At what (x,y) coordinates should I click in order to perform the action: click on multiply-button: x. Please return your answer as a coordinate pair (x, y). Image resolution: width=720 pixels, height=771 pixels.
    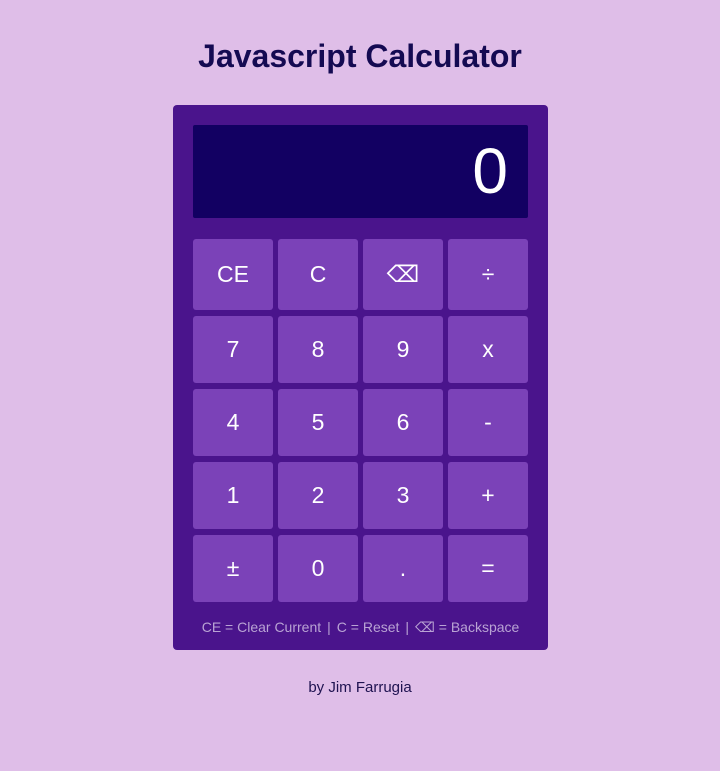
    Looking at the image, I should click on (488, 349).